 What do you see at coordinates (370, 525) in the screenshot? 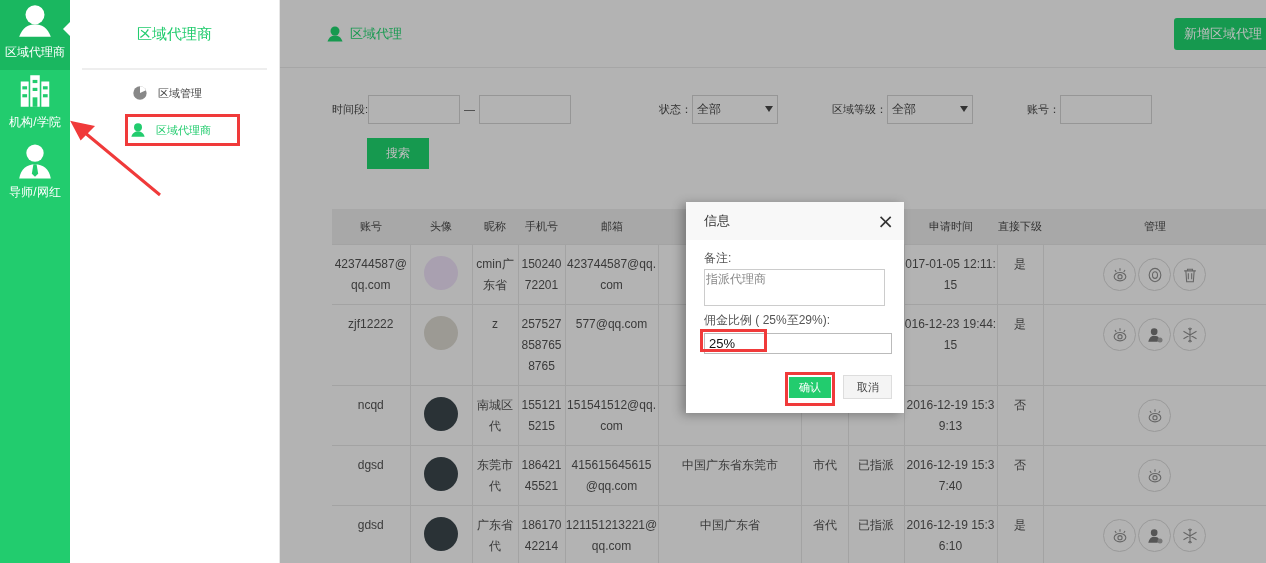
I see `table-cell-text: gdsd` at bounding box center [370, 525].